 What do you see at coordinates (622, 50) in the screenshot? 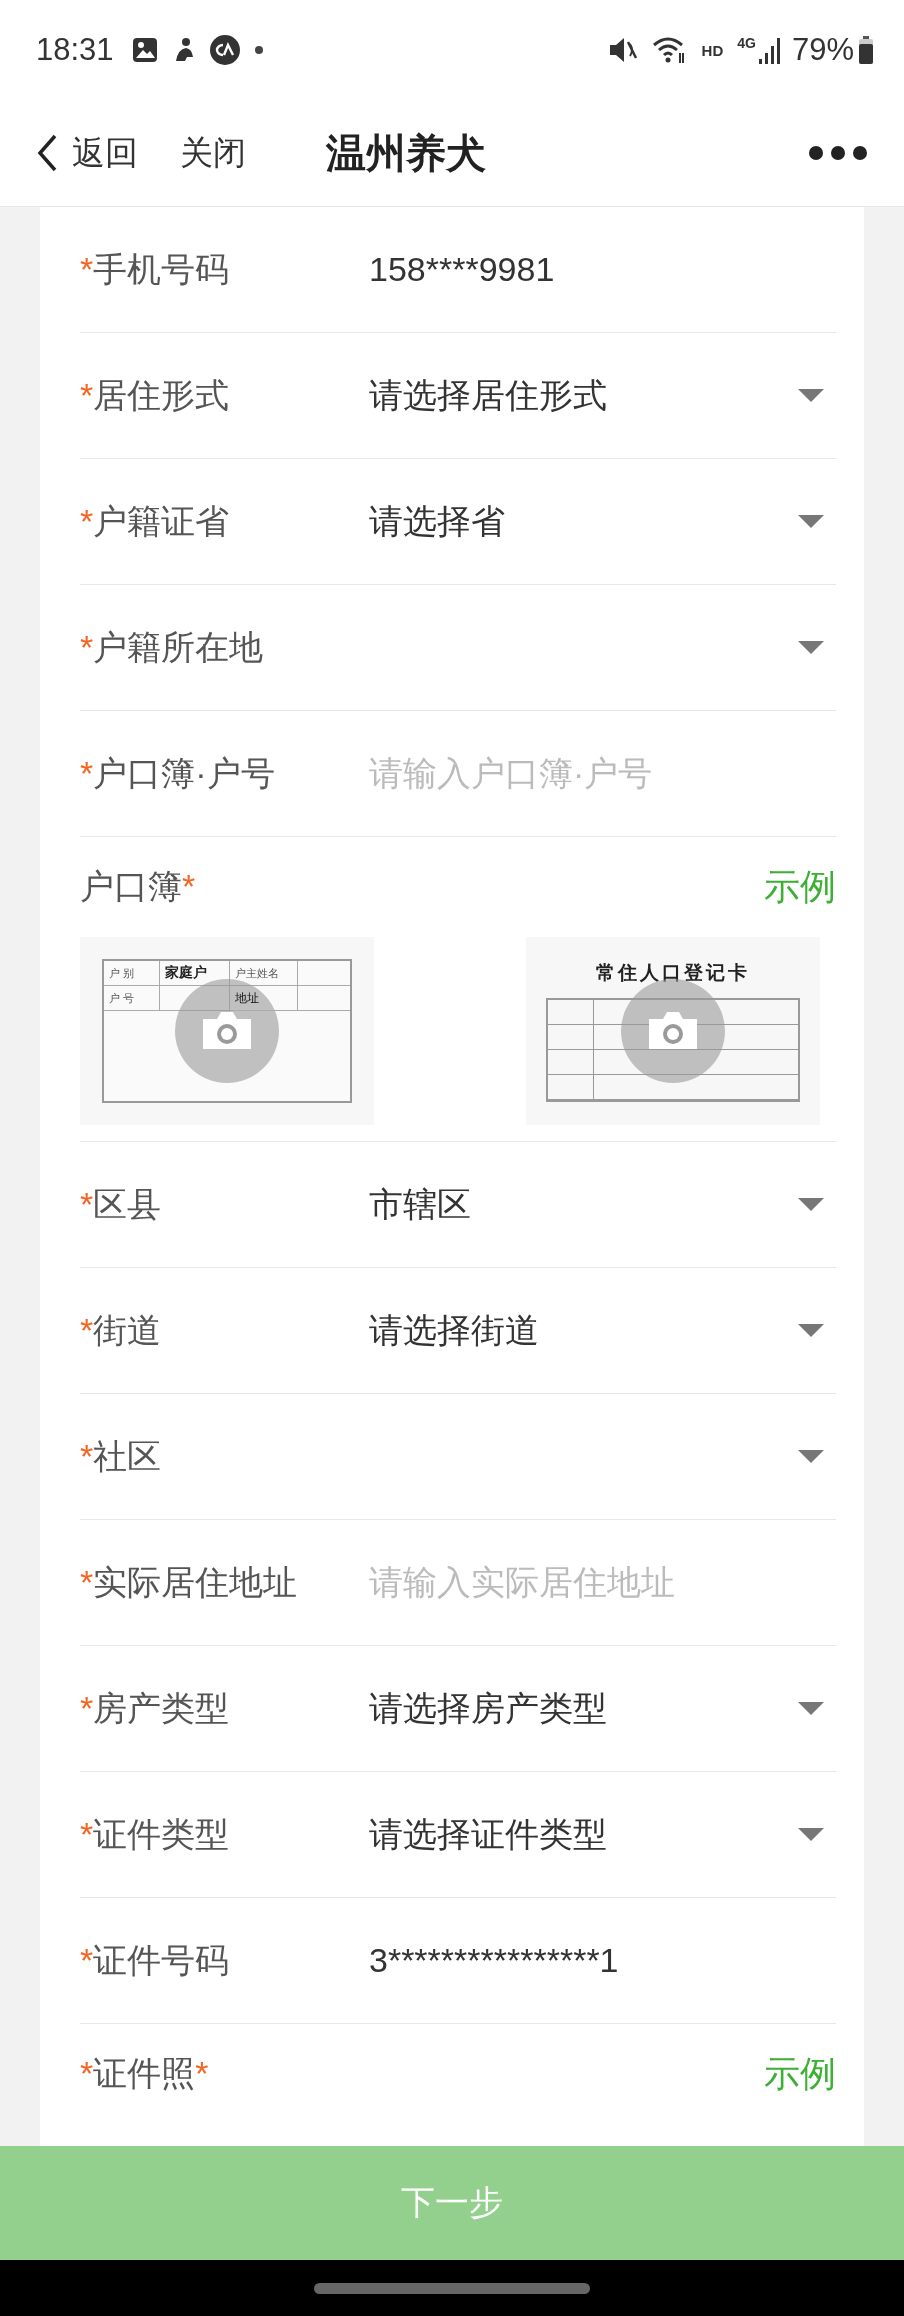
I see `mute-icon` at bounding box center [622, 50].